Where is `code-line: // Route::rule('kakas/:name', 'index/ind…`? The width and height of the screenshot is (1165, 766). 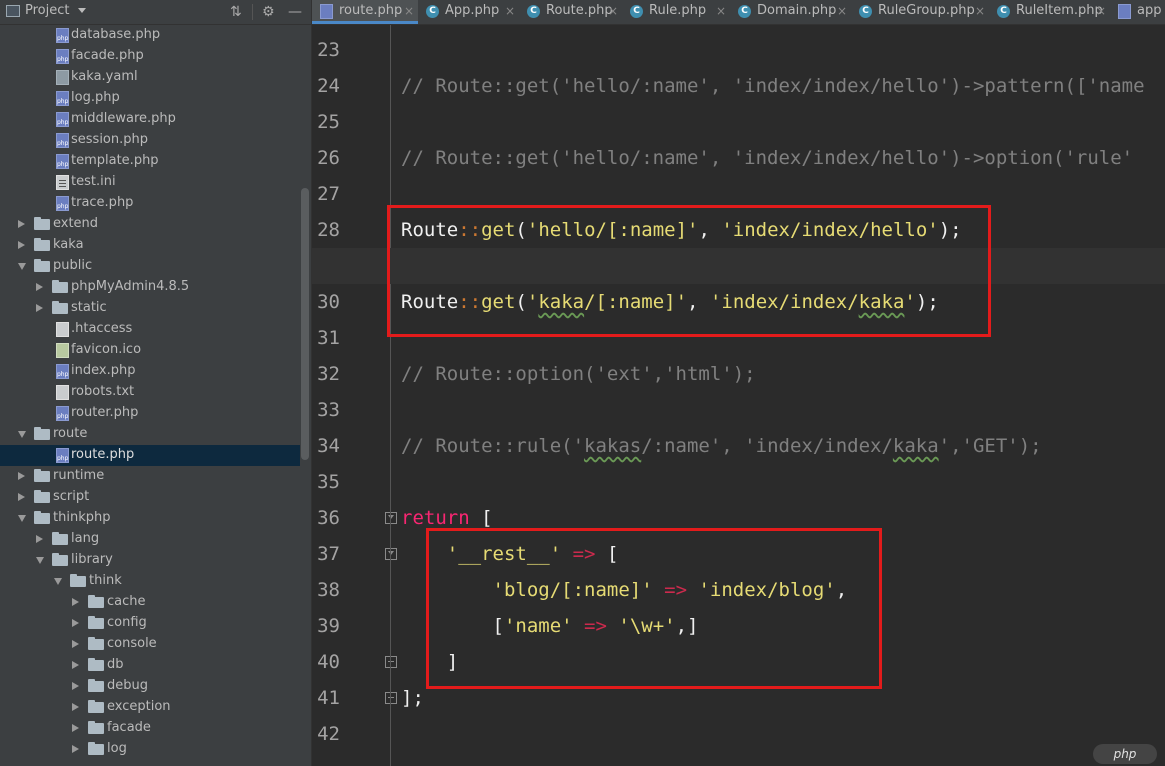
code-line: // Route::rule('kakas/:name', 'index/ind… is located at coordinates (721, 446).